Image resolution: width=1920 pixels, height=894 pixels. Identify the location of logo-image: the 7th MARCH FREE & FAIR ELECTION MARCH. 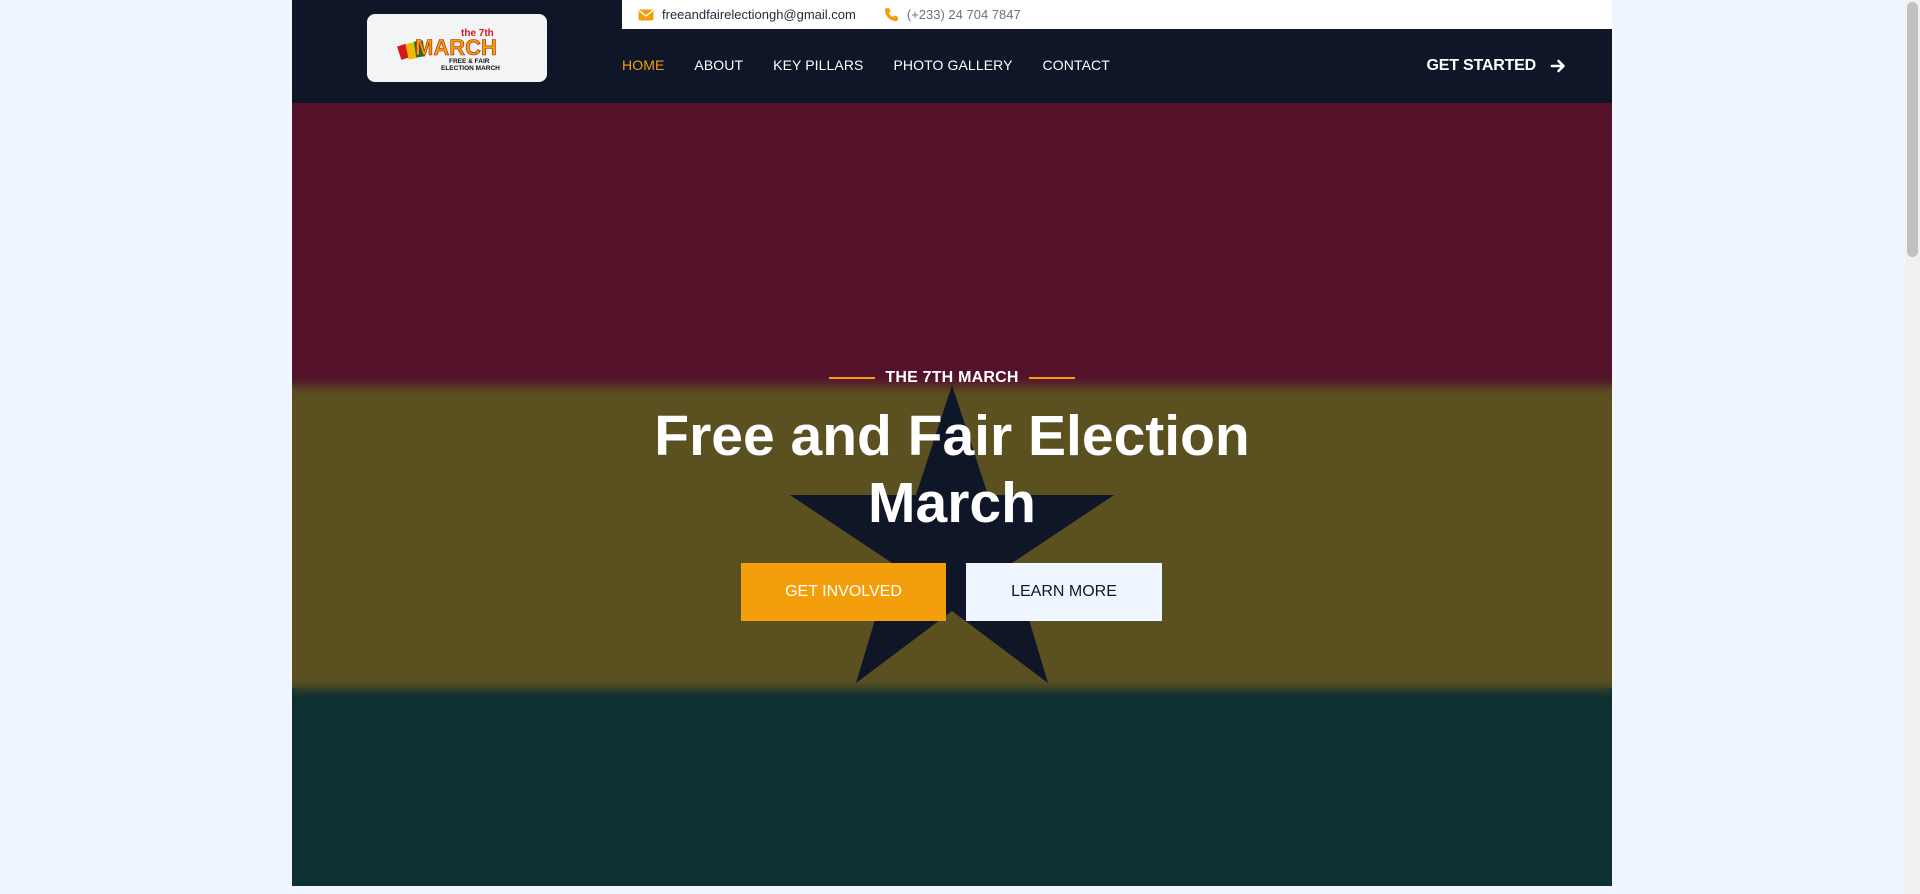
(448, 50).